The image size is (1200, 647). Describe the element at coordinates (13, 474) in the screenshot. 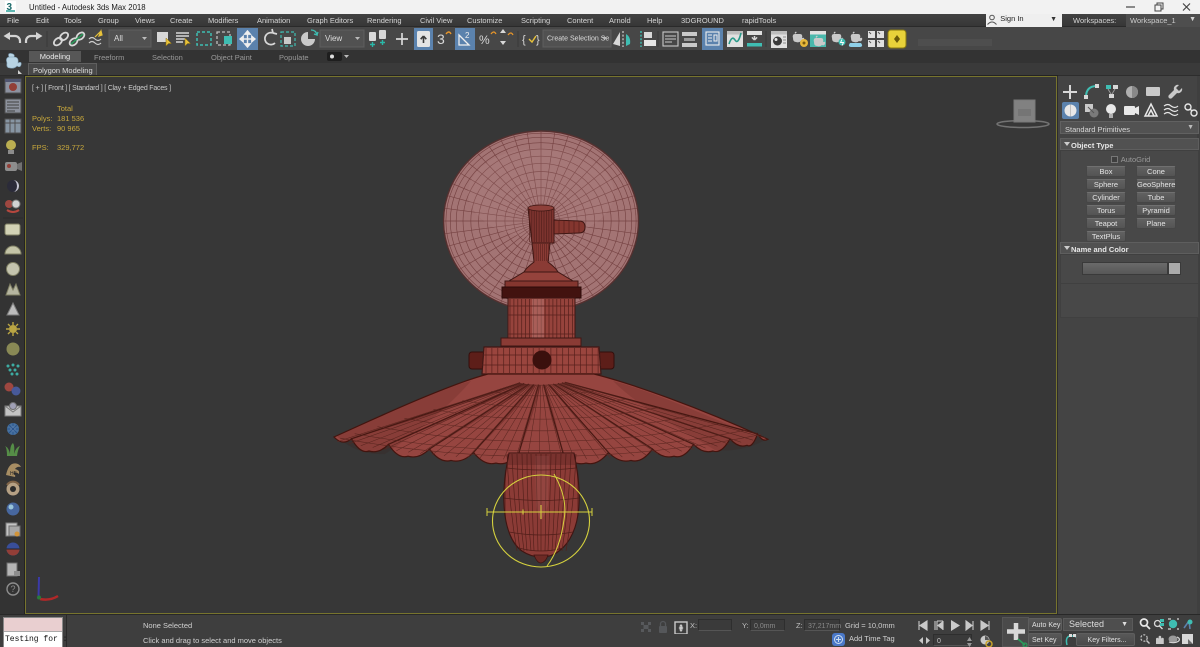

I see `svg-text: HF` at that location.